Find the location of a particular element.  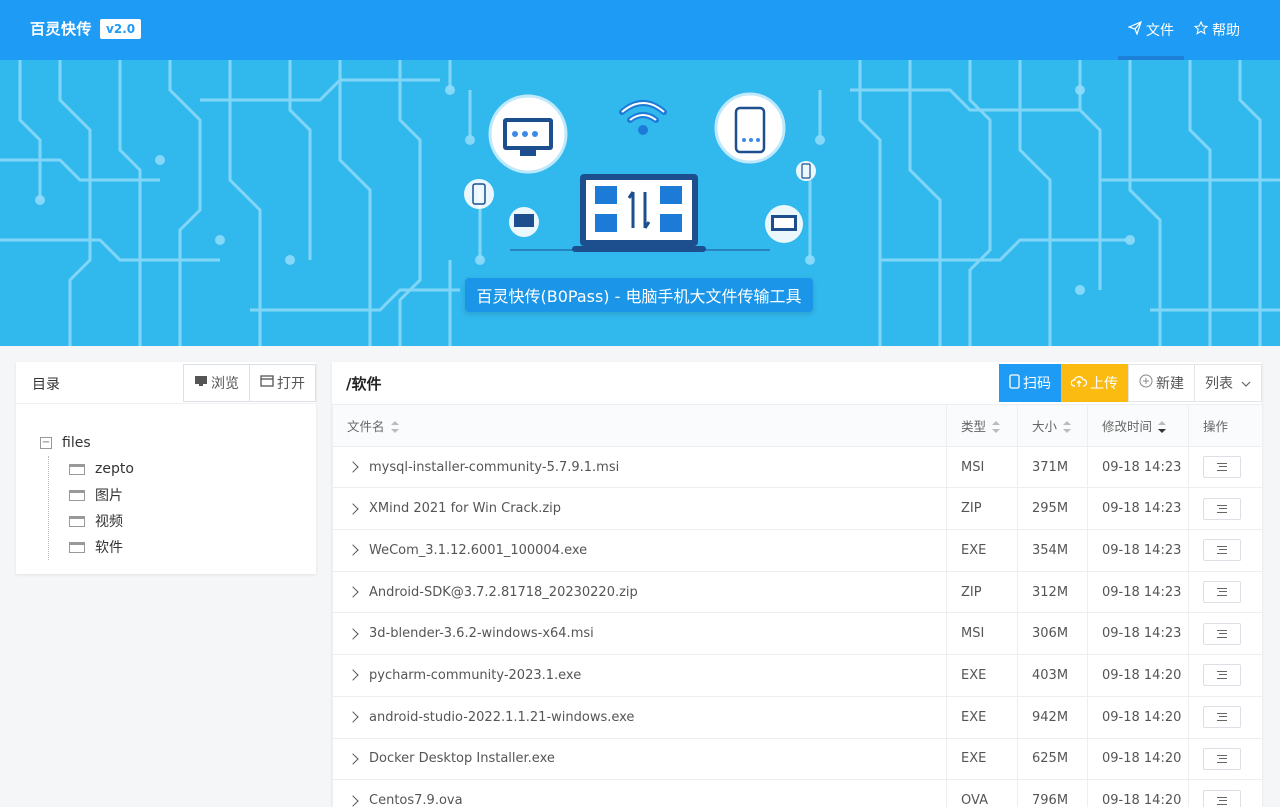

new-button: 新建 is located at coordinates (1161, 383).